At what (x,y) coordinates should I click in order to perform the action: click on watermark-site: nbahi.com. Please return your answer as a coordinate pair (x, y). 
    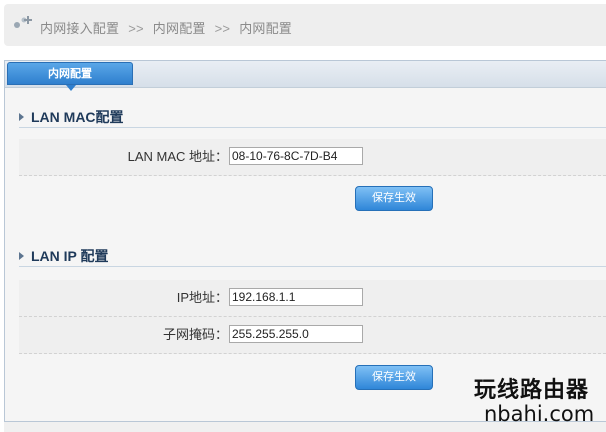
    Looking at the image, I should click on (539, 414).